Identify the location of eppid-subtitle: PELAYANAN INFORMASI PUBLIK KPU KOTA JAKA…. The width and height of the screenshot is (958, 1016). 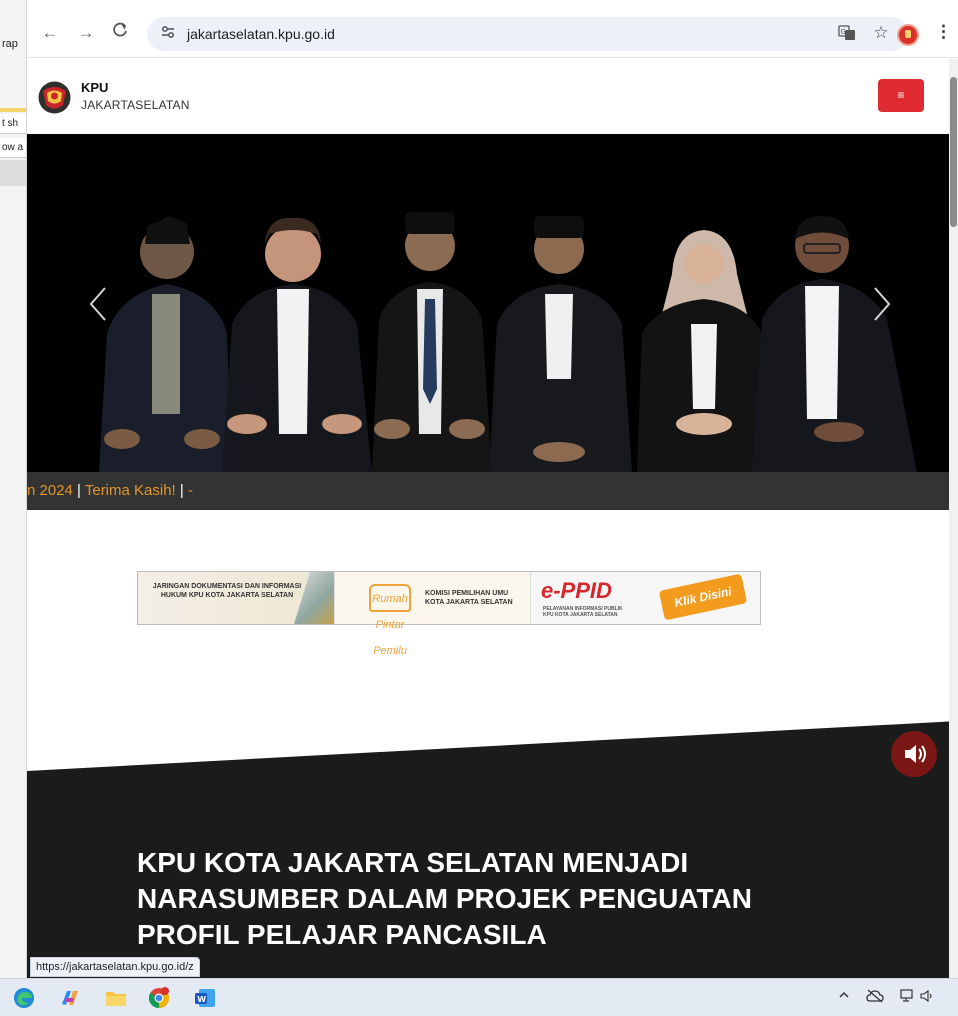
(583, 612).